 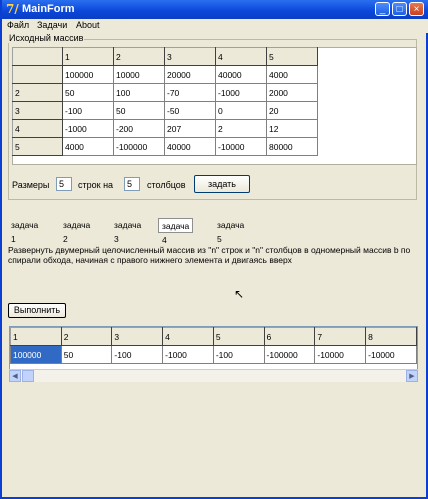 What do you see at coordinates (382, 9) in the screenshot?
I see `minimize-icon: _` at bounding box center [382, 9].